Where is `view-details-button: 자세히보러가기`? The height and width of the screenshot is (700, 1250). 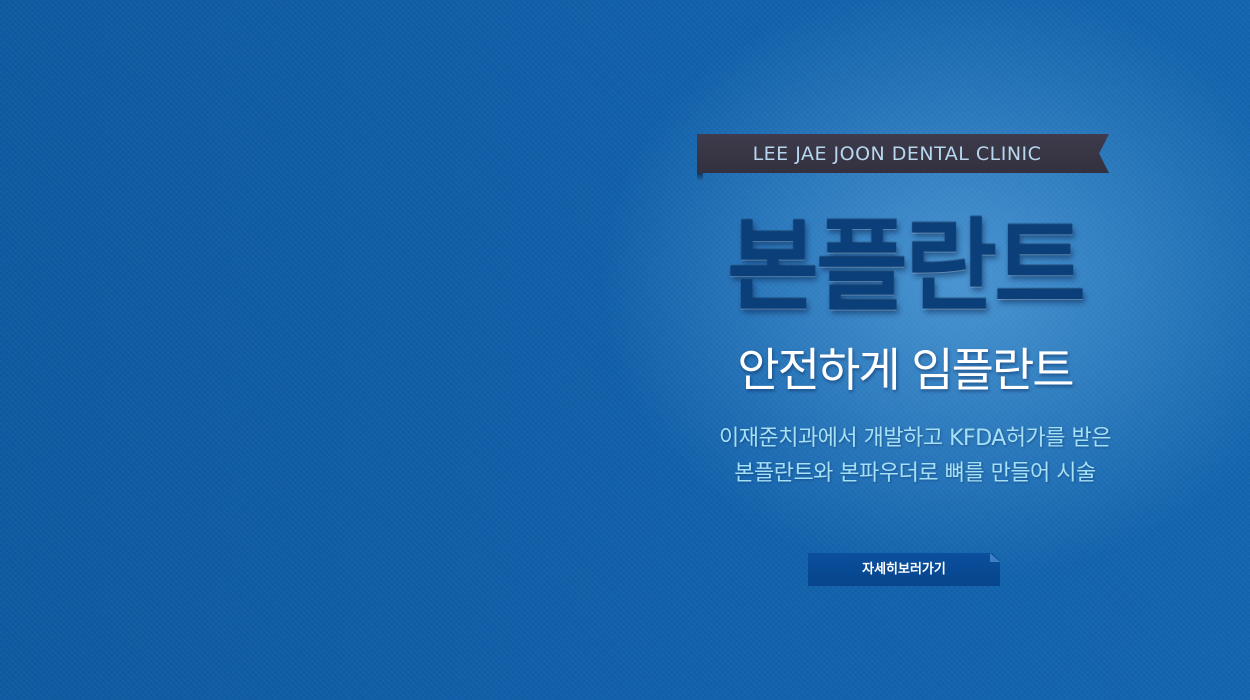
view-details-button: 자세히보러가기 is located at coordinates (904, 569).